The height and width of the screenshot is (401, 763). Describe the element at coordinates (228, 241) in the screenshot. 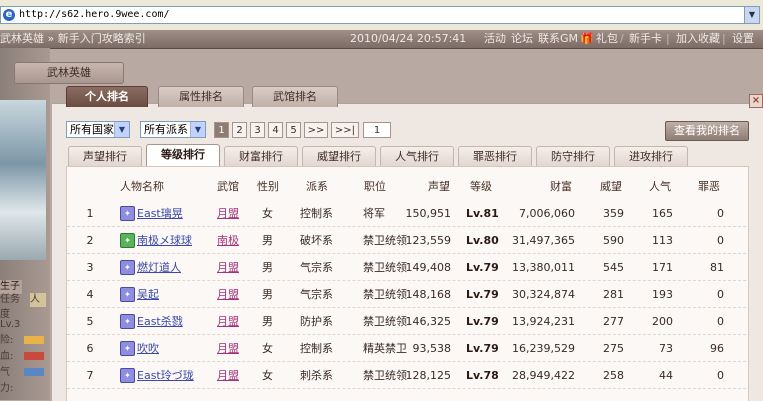

I see `guild-link: 南极` at that location.